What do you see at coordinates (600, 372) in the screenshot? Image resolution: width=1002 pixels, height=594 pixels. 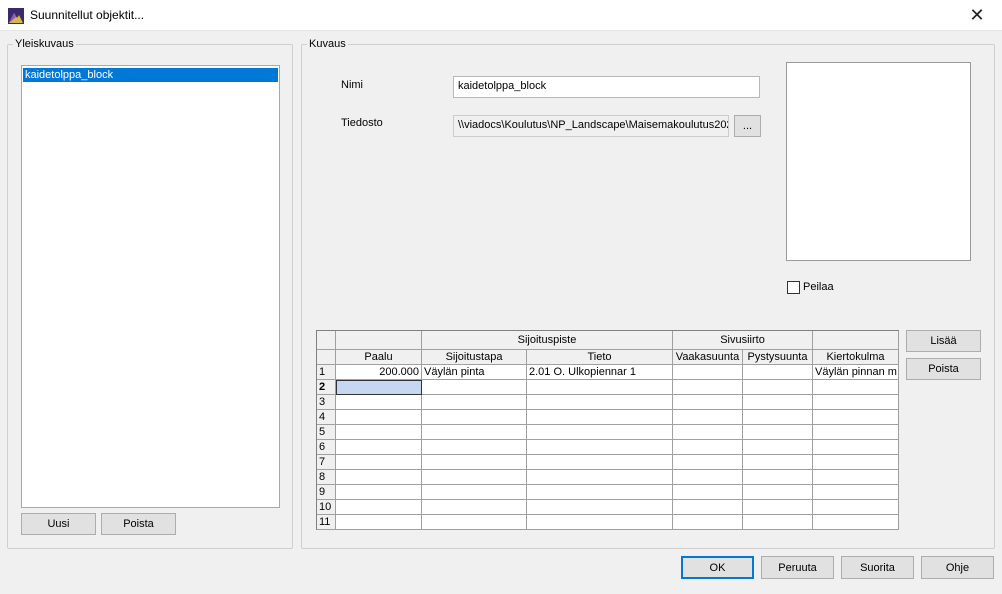 I see `grid-cell: 2.01 O. Ulkopiennar 1` at bounding box center [600, 372].